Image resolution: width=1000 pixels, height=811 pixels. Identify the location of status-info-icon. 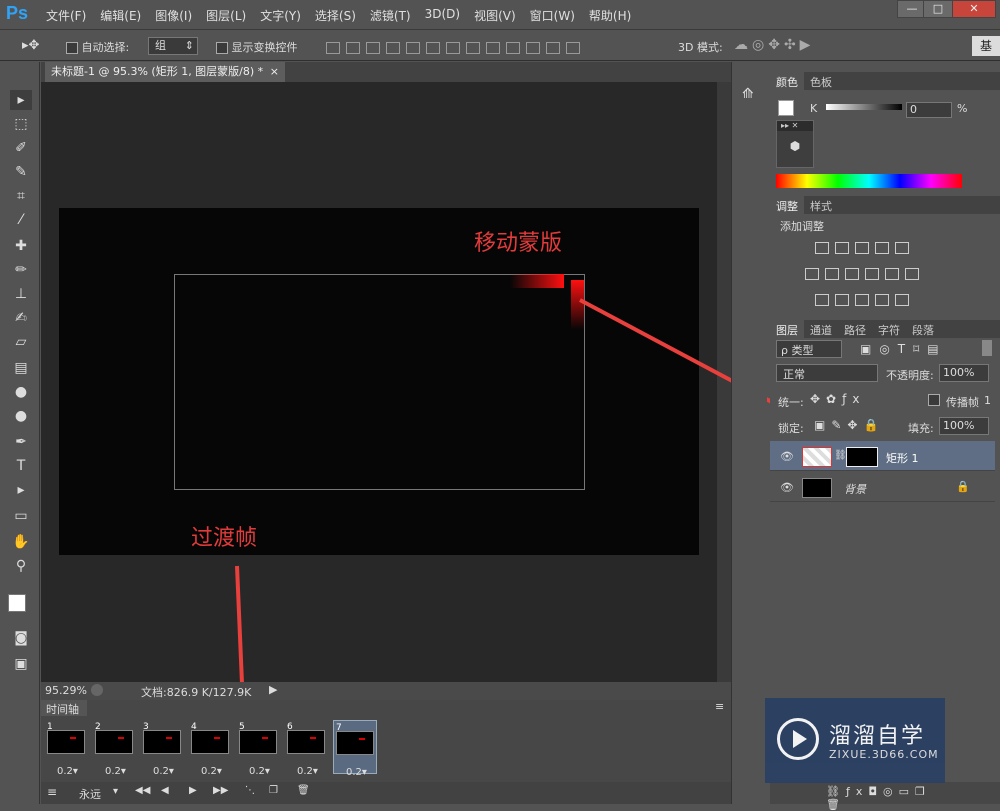
(97, 690).